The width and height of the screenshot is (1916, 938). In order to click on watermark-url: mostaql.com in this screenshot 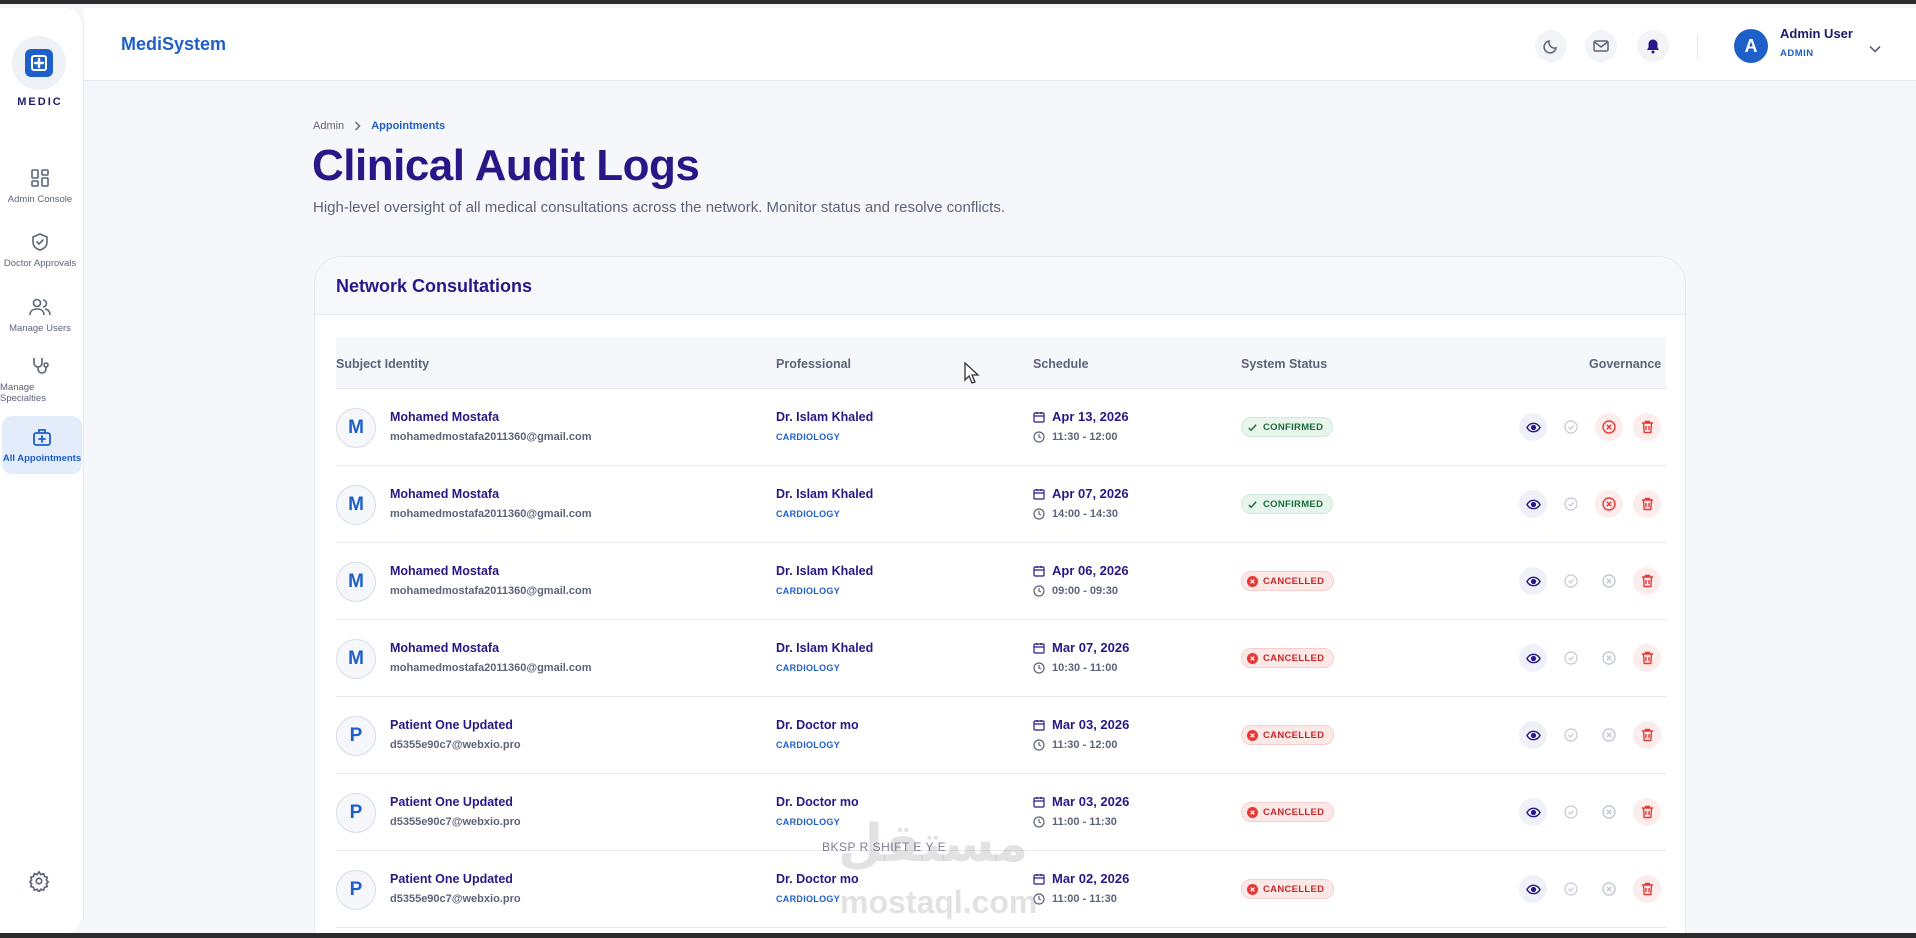, I will do `click(939, 902)`.